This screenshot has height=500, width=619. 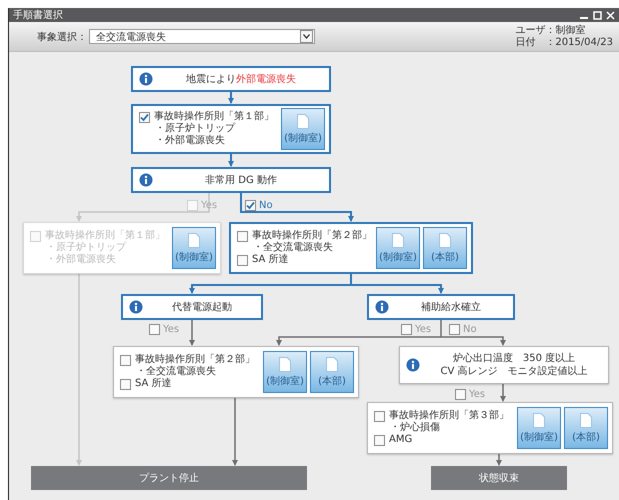 What do you see at coordinates (62, 37) in the screenshot?
I see `field-label: 事象選択：` at bounding box center [62, 37].